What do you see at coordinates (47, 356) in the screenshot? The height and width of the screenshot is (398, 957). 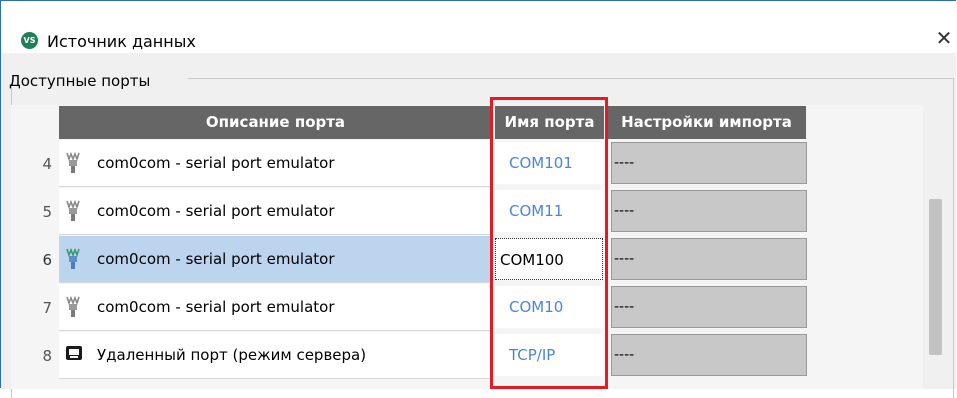 I see `row-number: 8` at bounding box center [47, 356].